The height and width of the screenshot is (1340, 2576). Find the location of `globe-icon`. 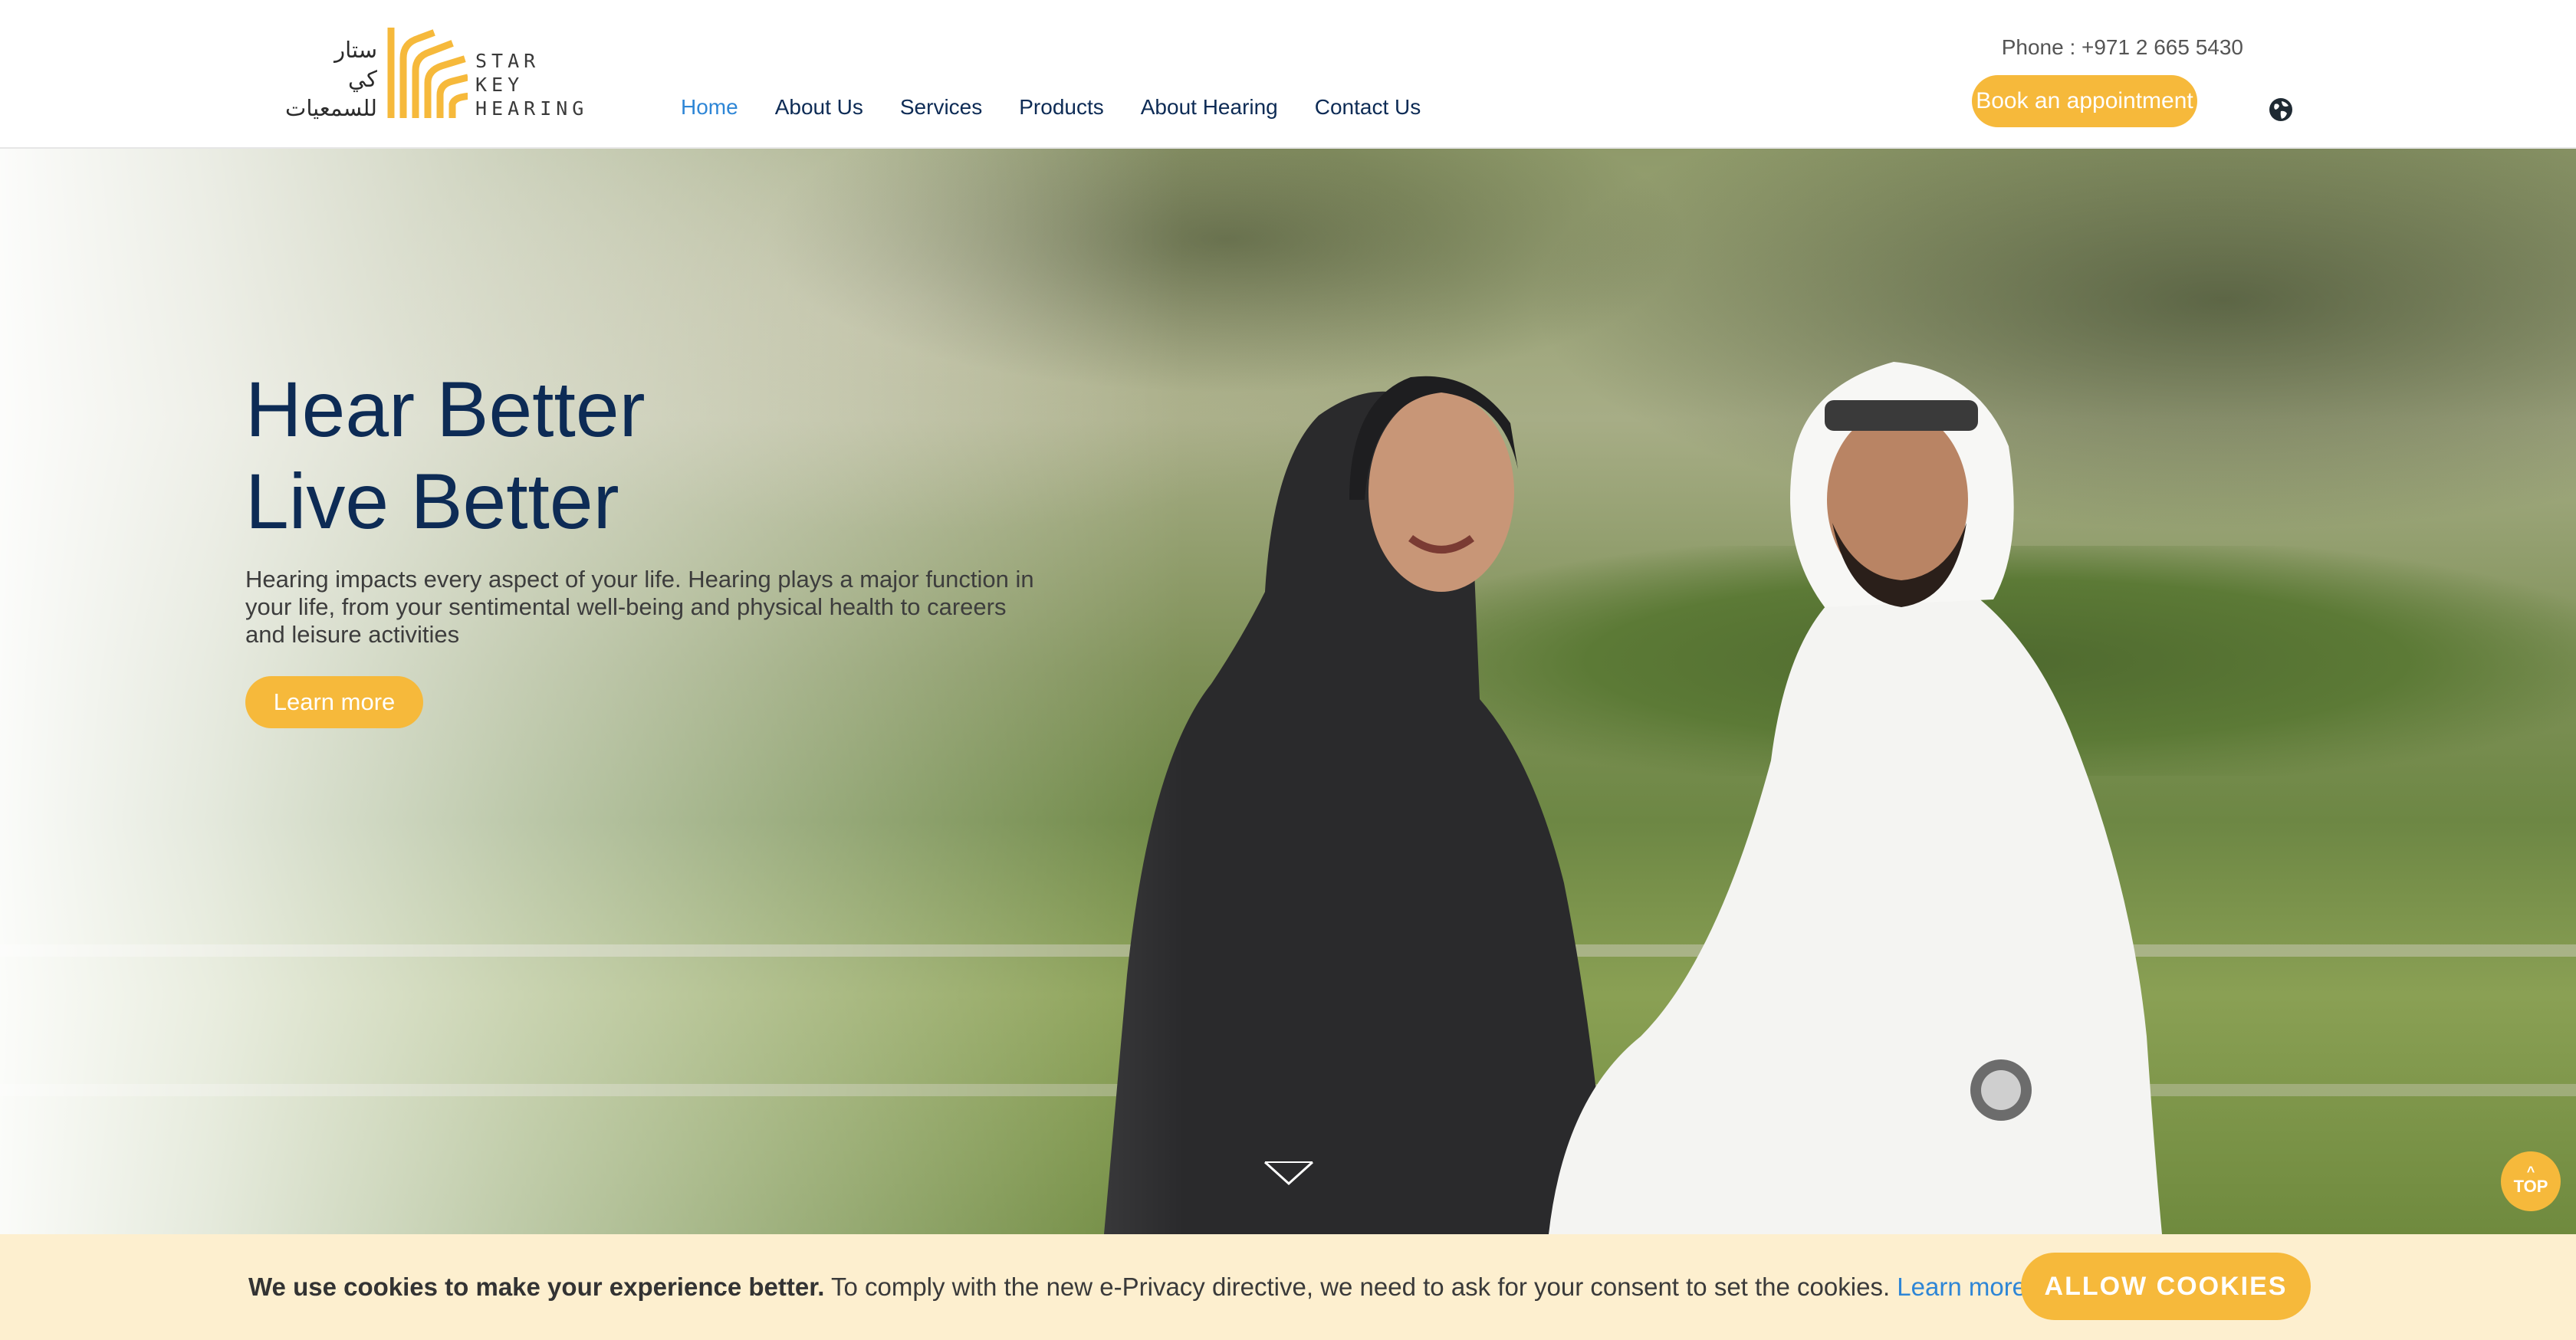

globe-icon is located at coordinates (2281, 110).